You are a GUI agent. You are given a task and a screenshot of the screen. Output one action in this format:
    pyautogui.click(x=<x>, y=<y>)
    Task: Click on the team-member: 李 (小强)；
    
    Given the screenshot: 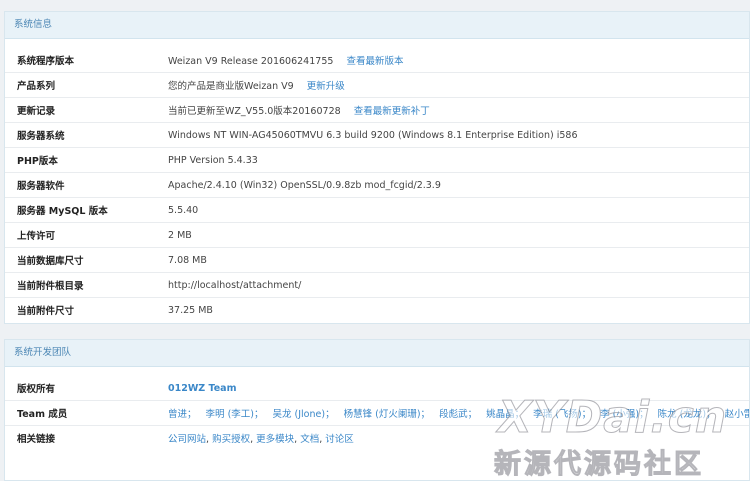 What is the action you would take?
    pyautogui.click(x=624, y=414)
    